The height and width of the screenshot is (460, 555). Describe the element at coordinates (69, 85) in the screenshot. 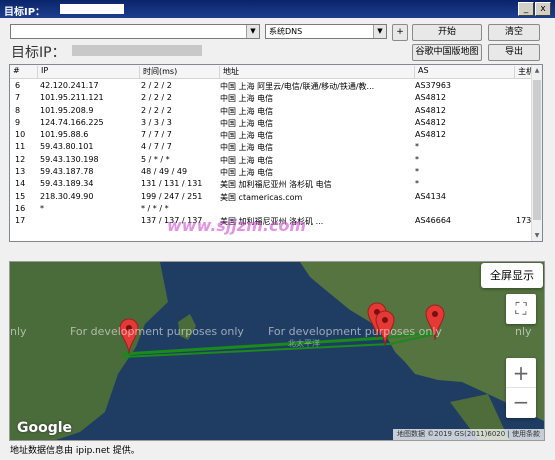

I see `table-cell: 42.120.241.17` at that location.